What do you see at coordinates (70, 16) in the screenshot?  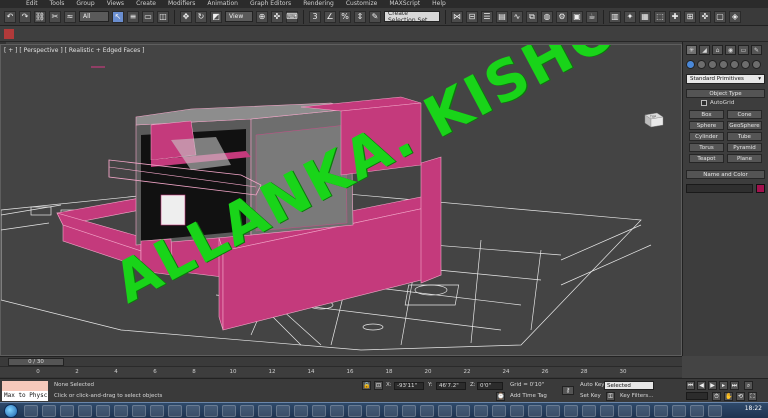 I see `bind-space-warp-icon: ≈` at bounding box center [70, 16].